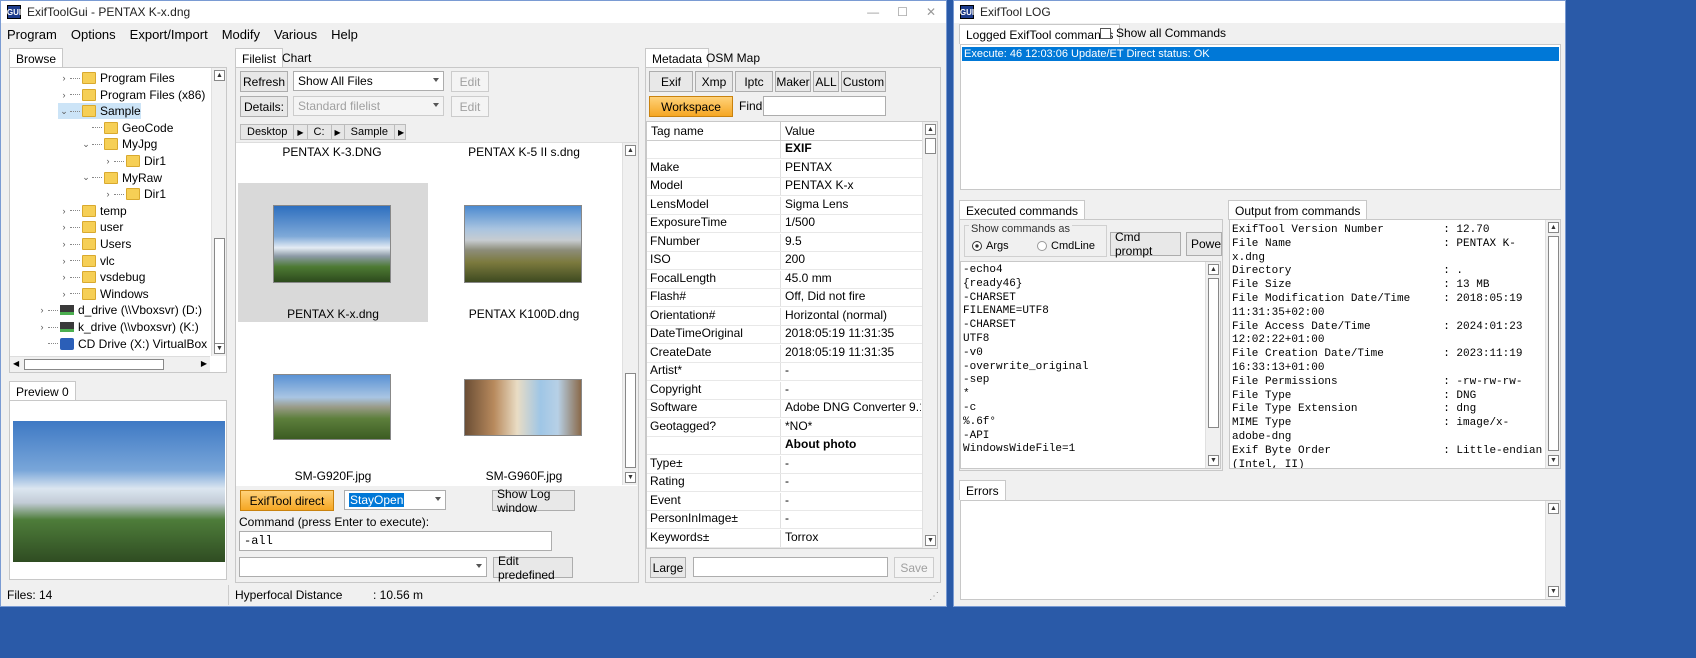  I want to click on scroll-right-icon: ▶, so click(204, 363).